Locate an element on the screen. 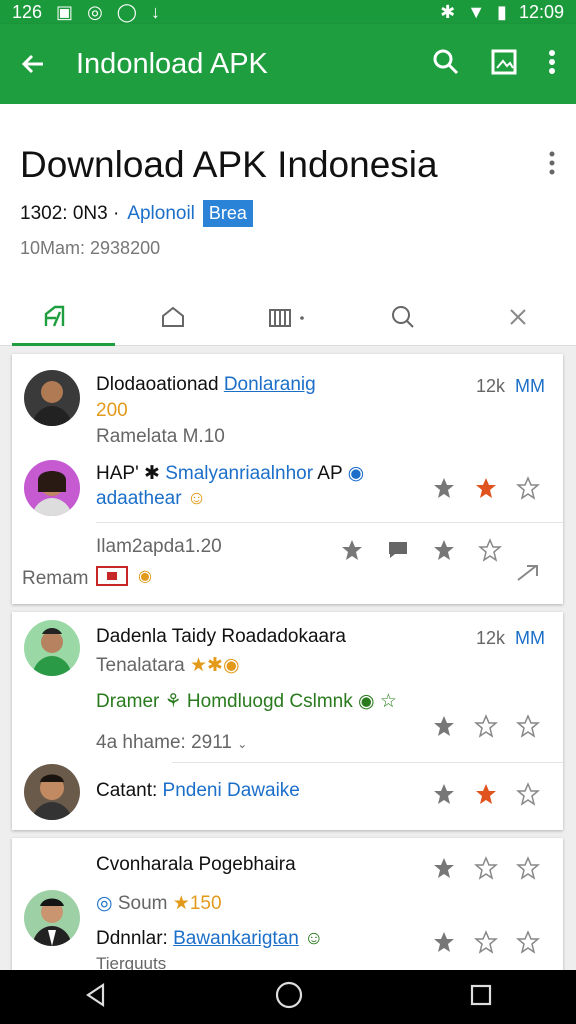  review-date-text: 4a hhame: 2911 is located at coordinates (164, 742).